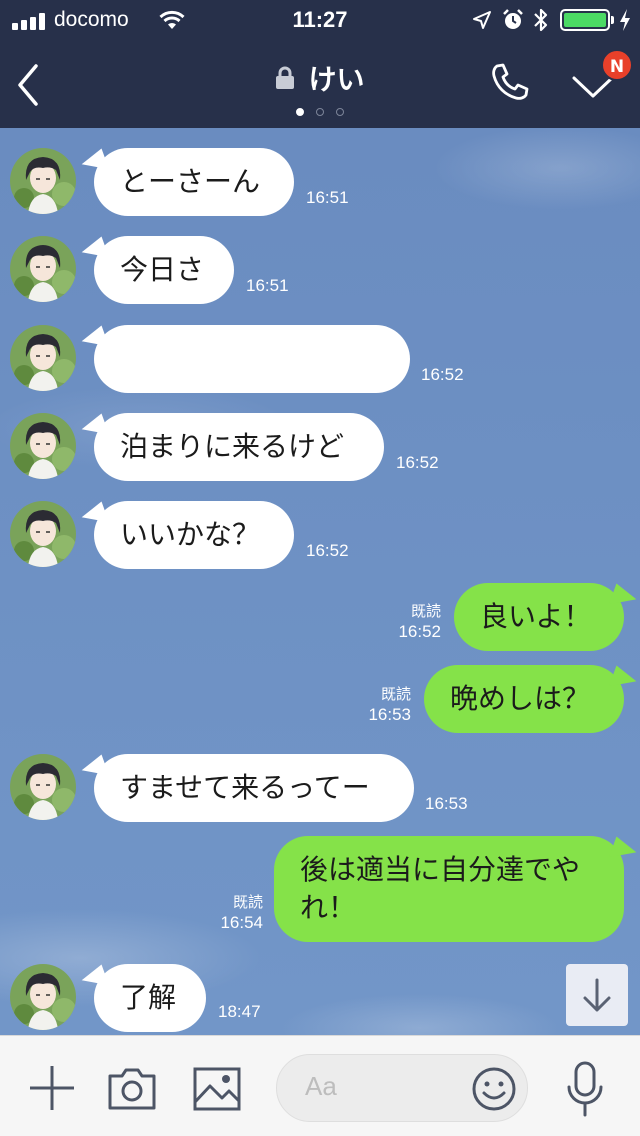 This screenshot has height=1136, width=640. What do you see at coordinates (536, 616) in the screenshot?
I see `message-text: 良いよ！` at bounding box center [536, 616].